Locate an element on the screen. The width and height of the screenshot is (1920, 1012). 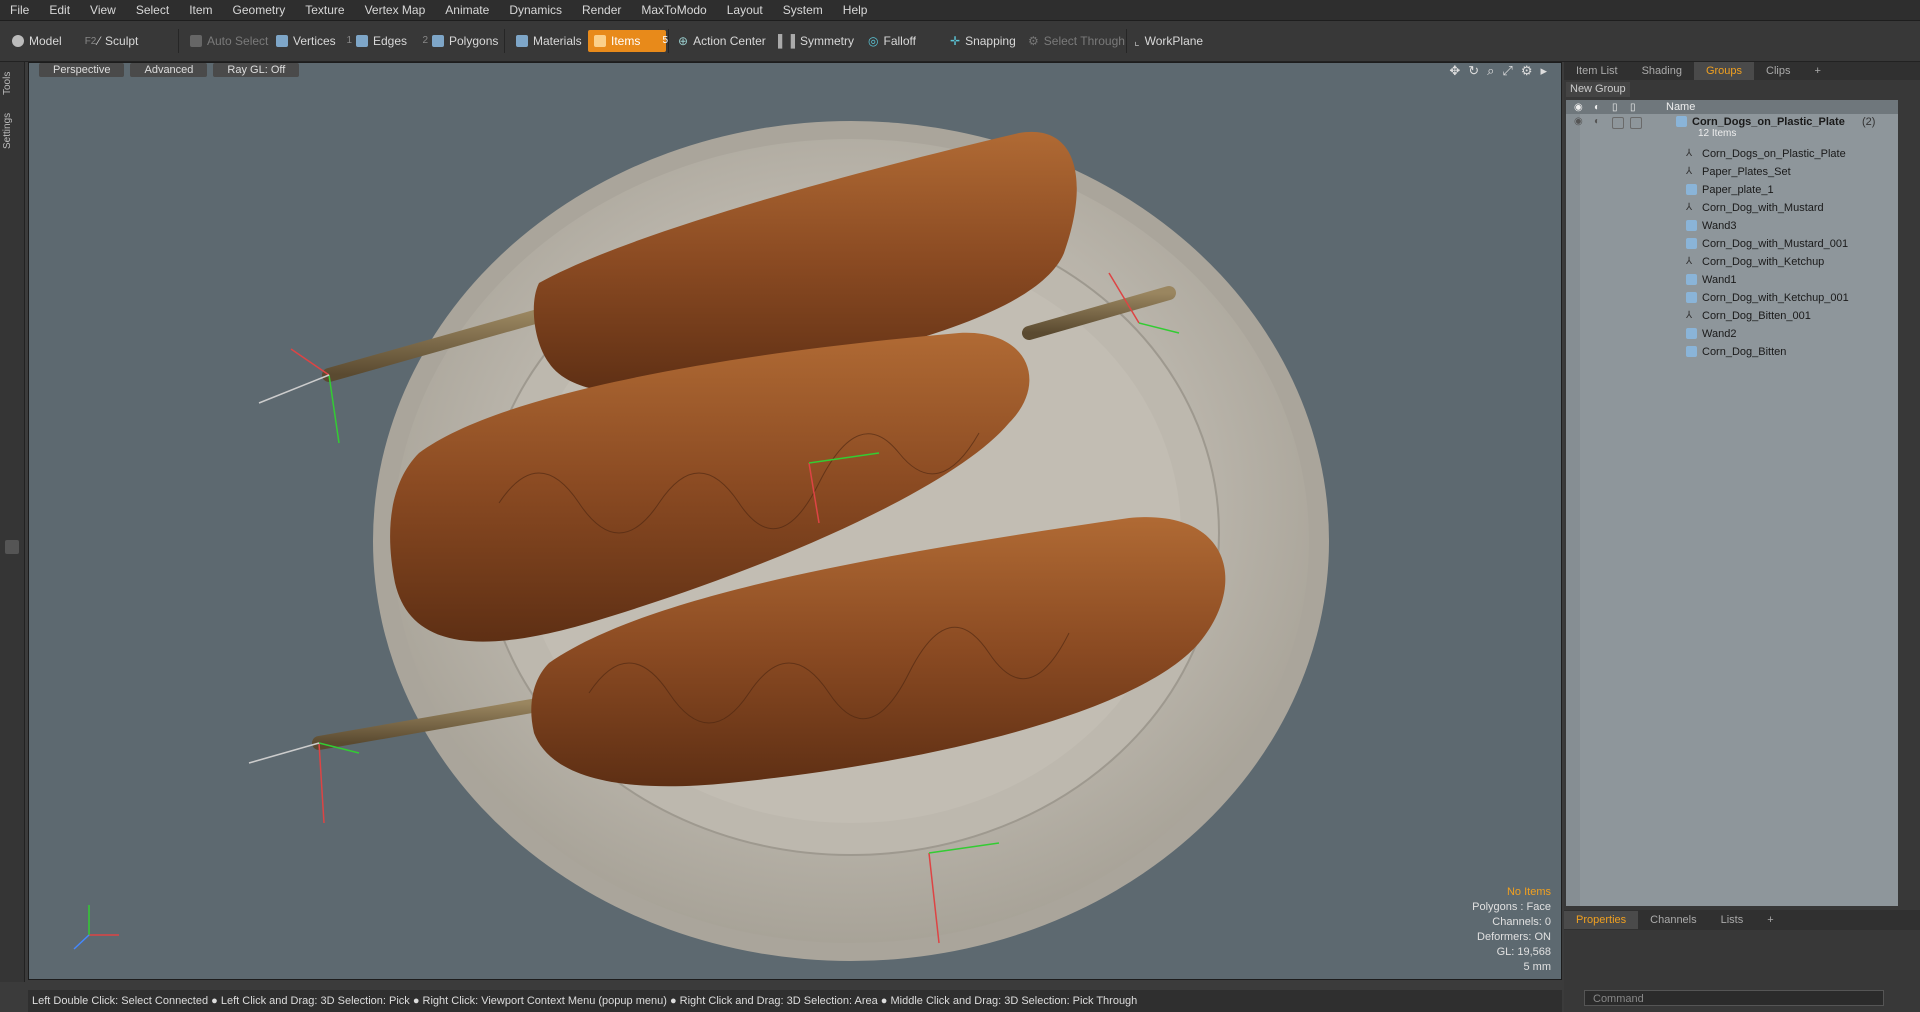
select-icon: ▯ is located at coordinates (1633, 107).